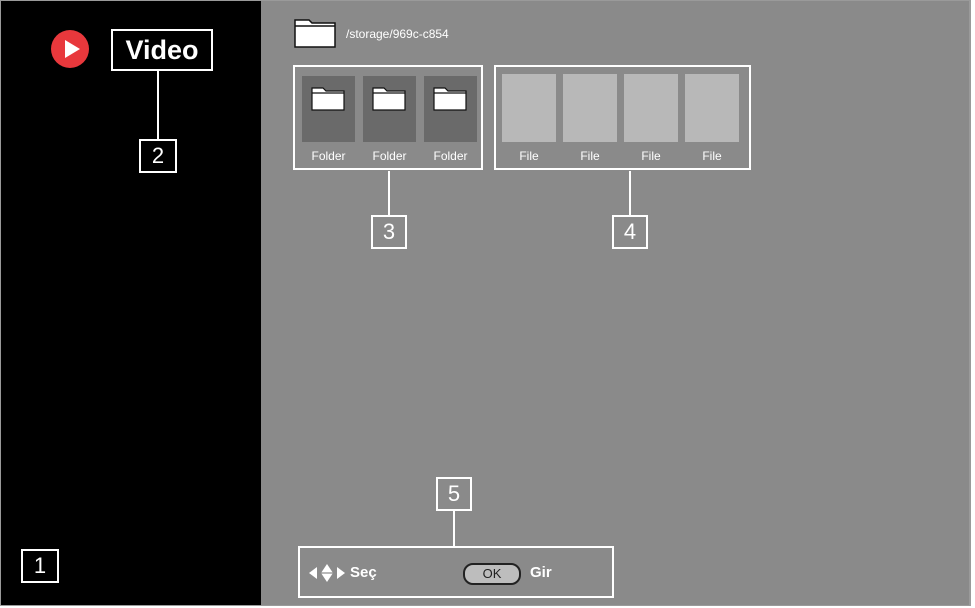 The width and height of the screenshot is (975, 608). What do you see at coordinates (363, 572) in the screenshot?
I see `select-label: Seç` at bounding box center [363, 572].